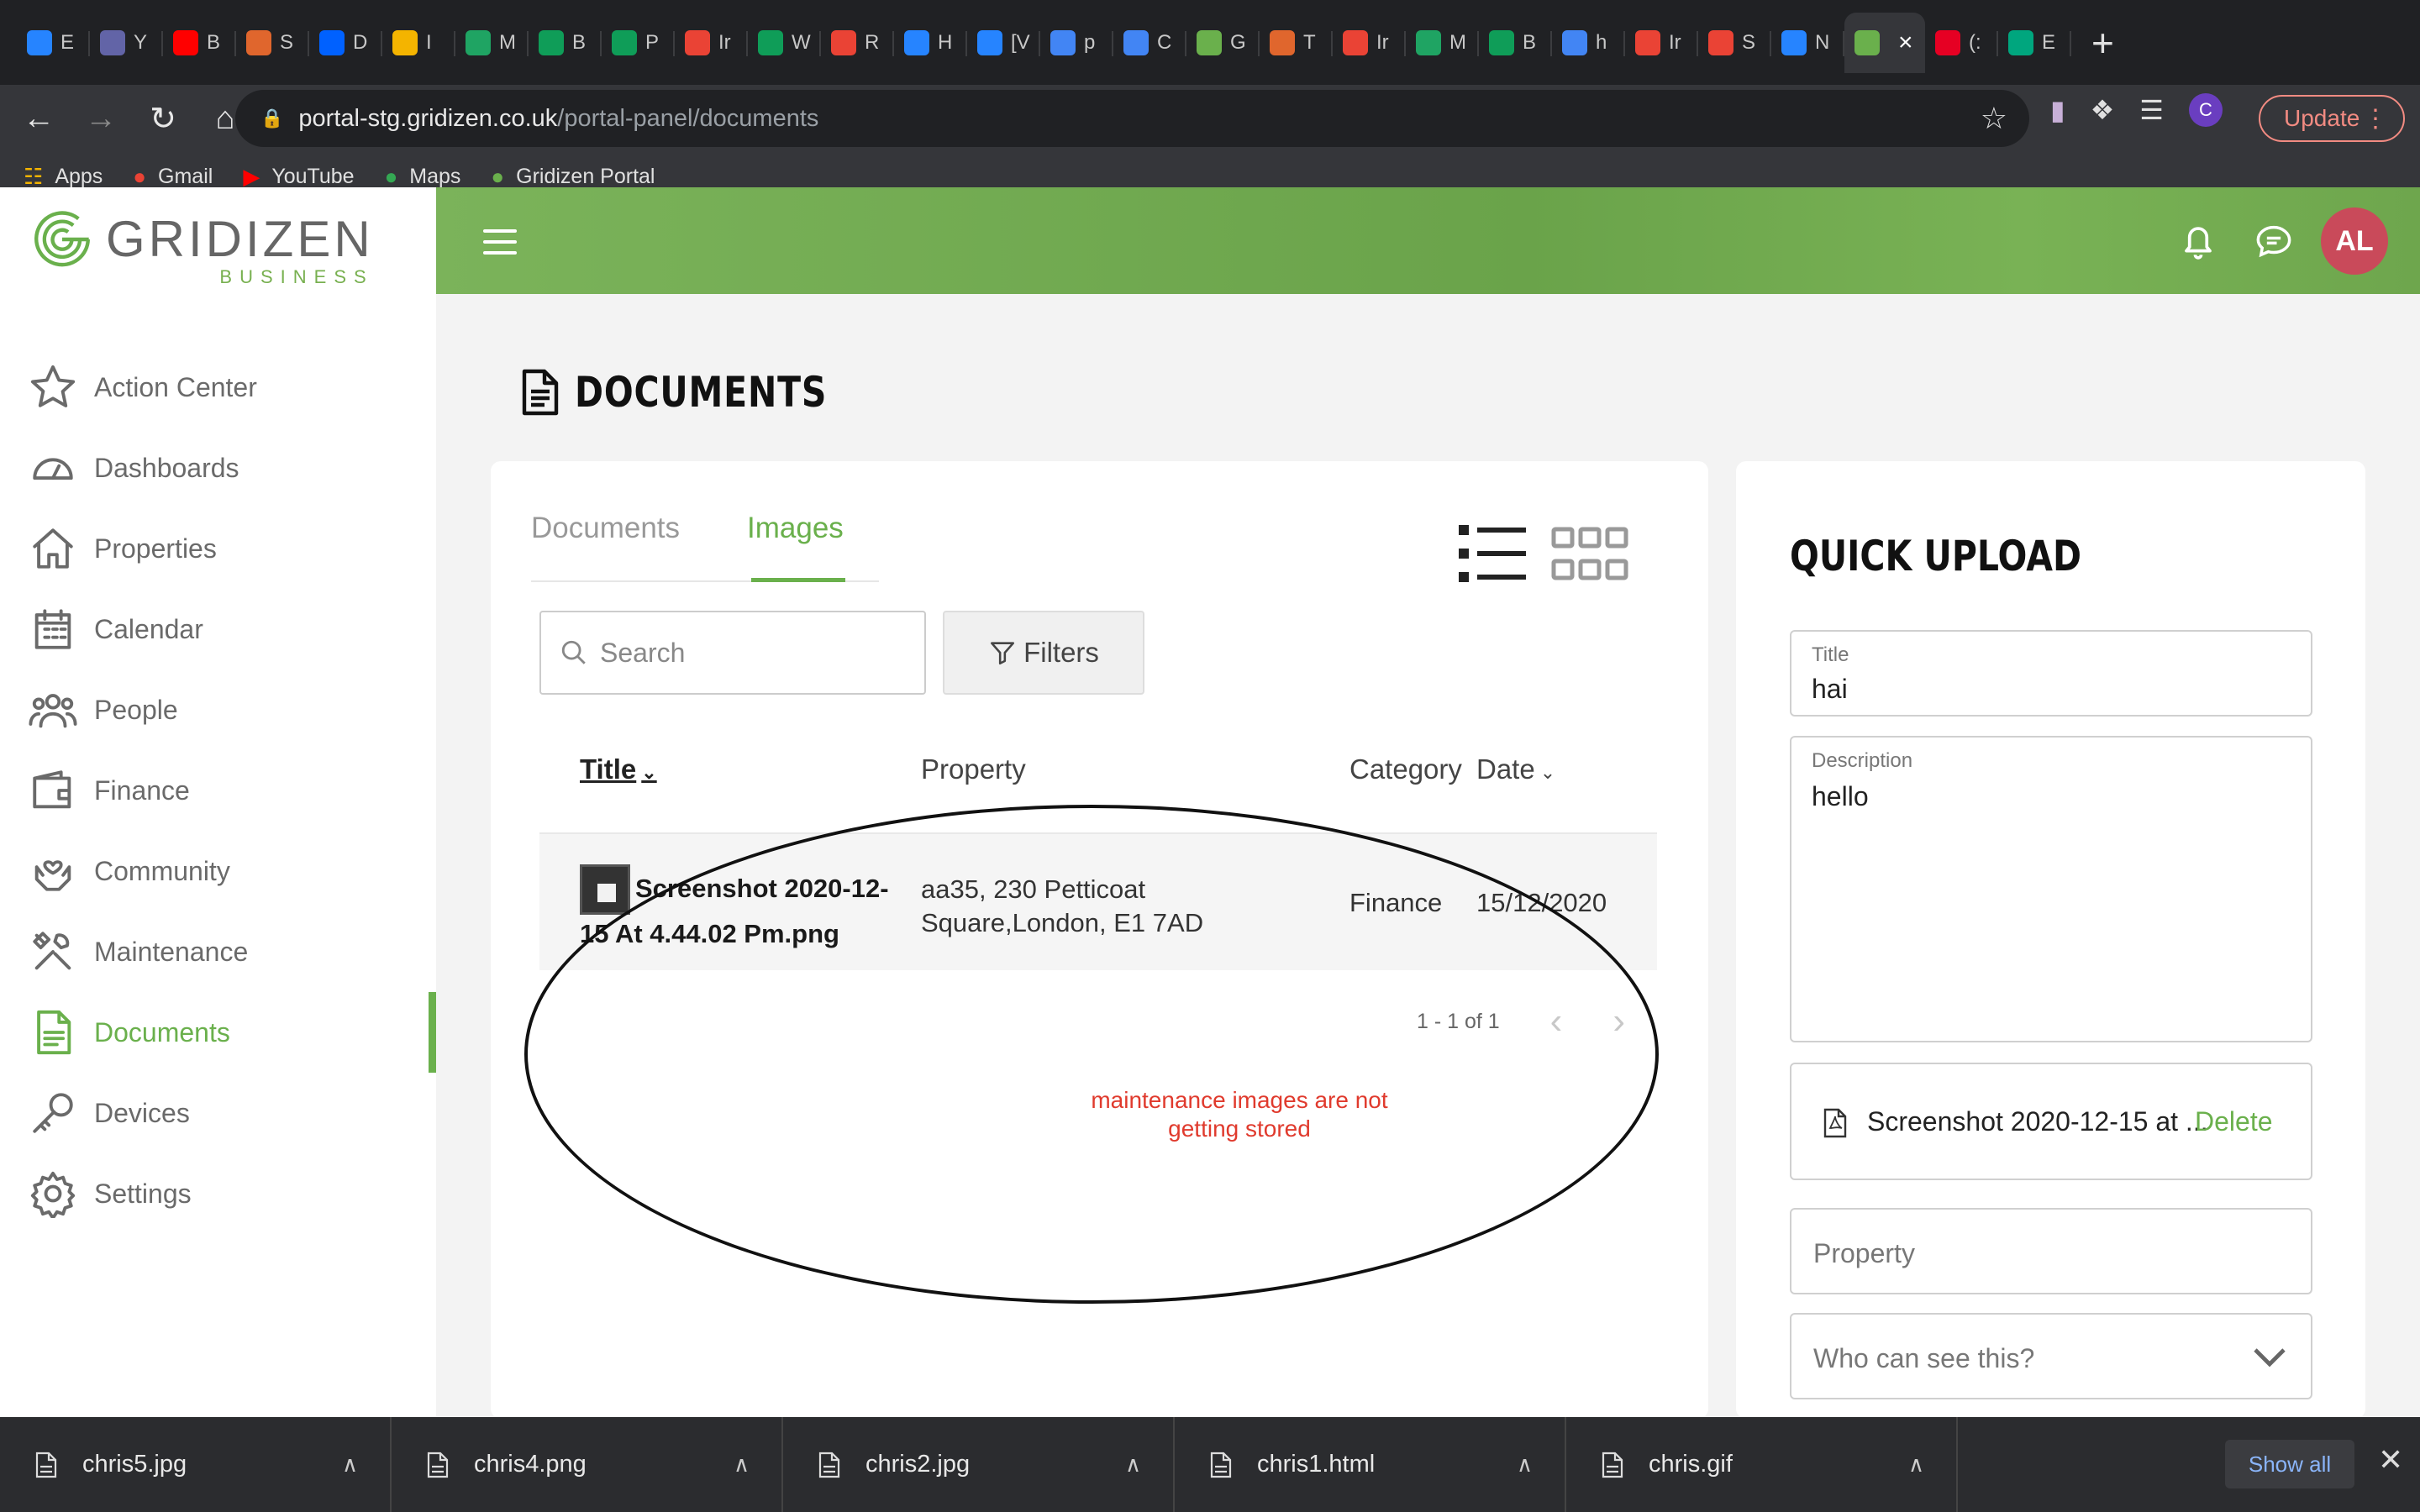 This screenshot has width=2420, height=1512. Describe the element at coordinates (1807, 43) in the screenshot. I see `browser-tab: N` at that location.